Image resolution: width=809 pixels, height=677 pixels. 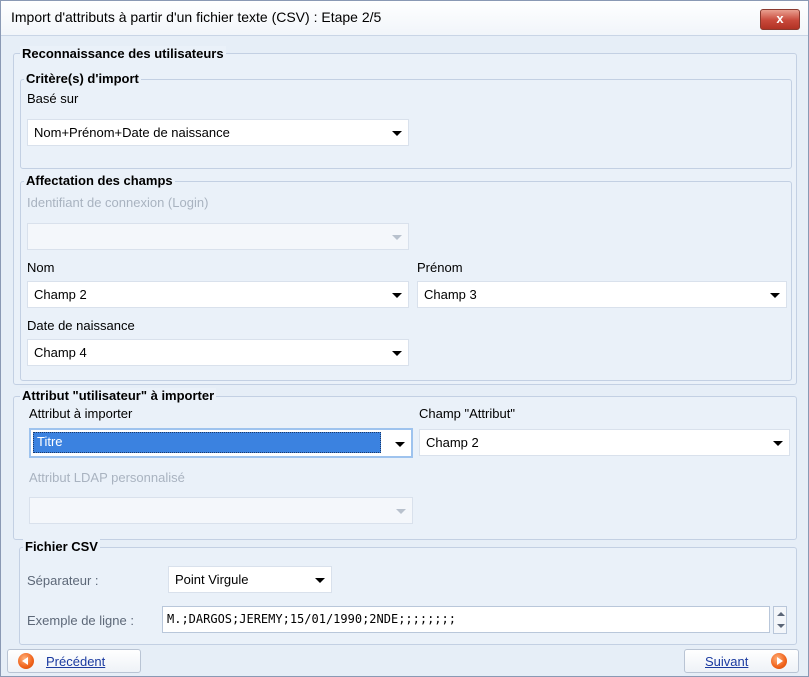 What do you see at coordinates (450, 294) in the screenshot?
I see `prenom-value: Champ 3` at bounding box center [450, 294].